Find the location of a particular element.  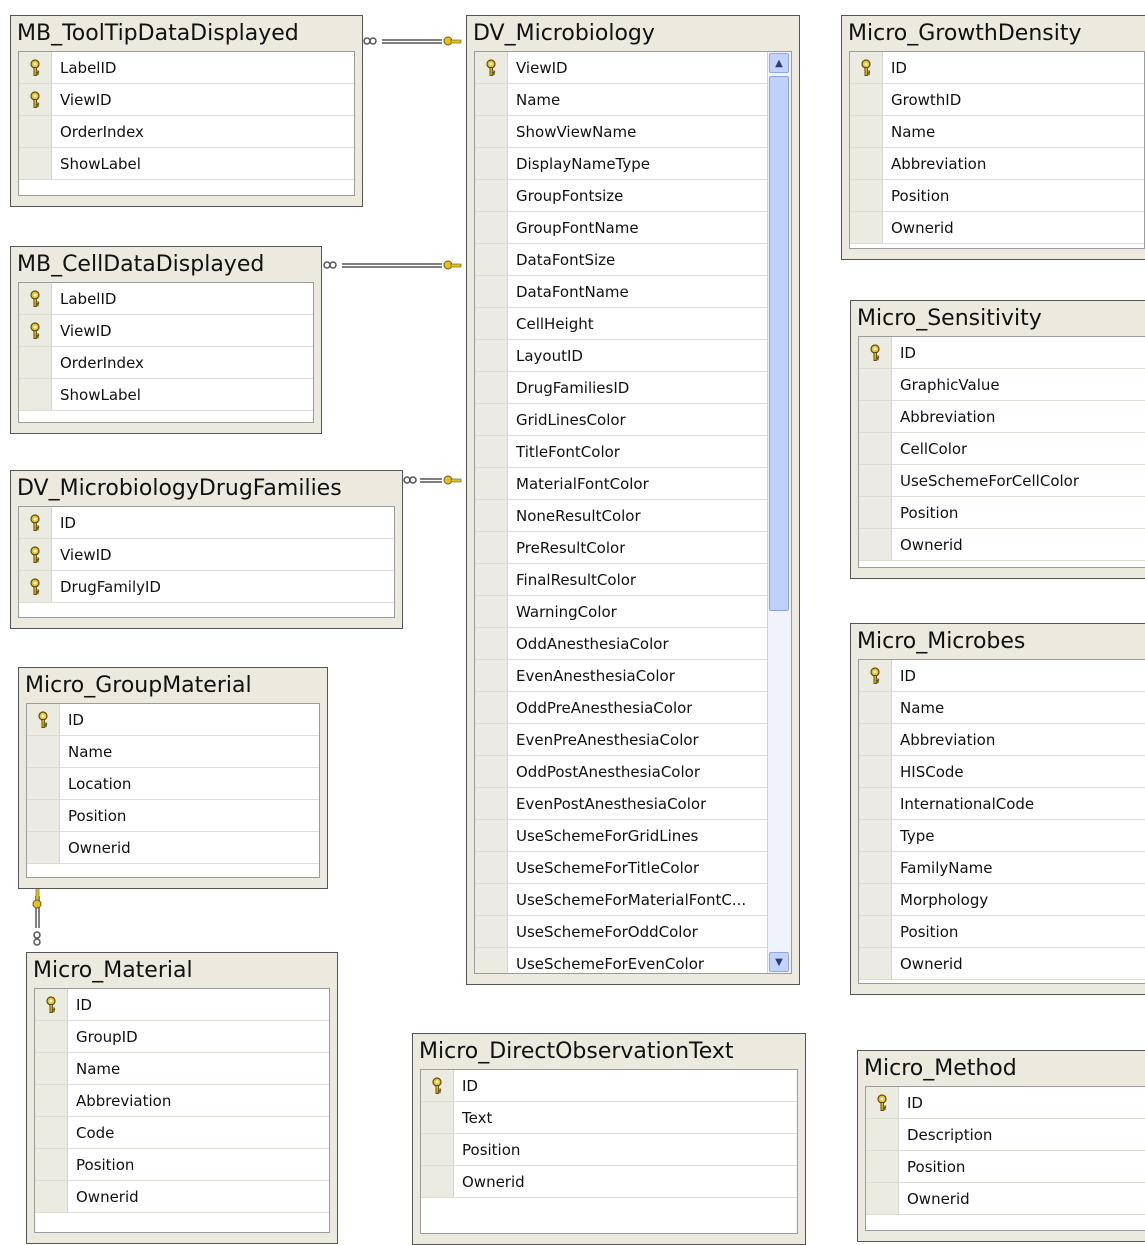

table-title: DV_MicrobiologyDrugFamilies is located at coordinates (206, 487).